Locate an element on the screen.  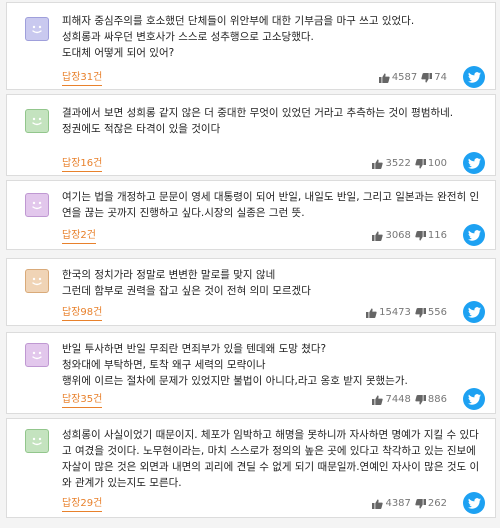
dislike-button: 262 is located at coordinates (431, 503).